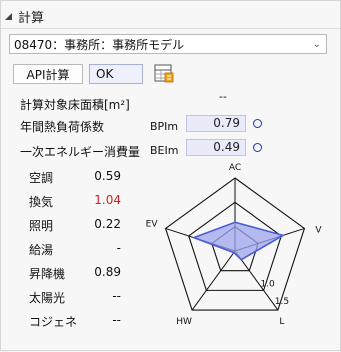  What do you see at coordinates (152, 224) in the screenshot?
I see `radar-axis-label: EV` at bounding box center [152, 224].